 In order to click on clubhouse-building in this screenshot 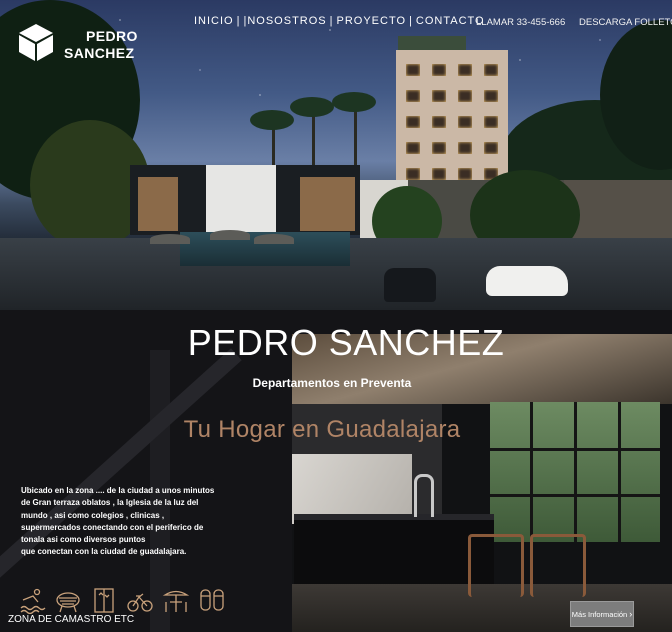, I will do `click(245, 200)`.